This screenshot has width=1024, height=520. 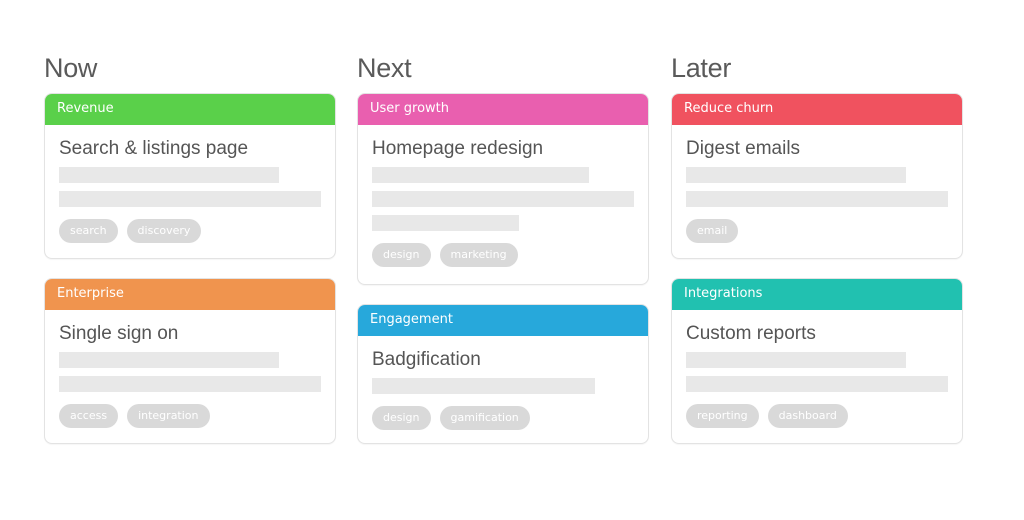 I want to click on tag-list: access integration, so click(x=190, y=416).